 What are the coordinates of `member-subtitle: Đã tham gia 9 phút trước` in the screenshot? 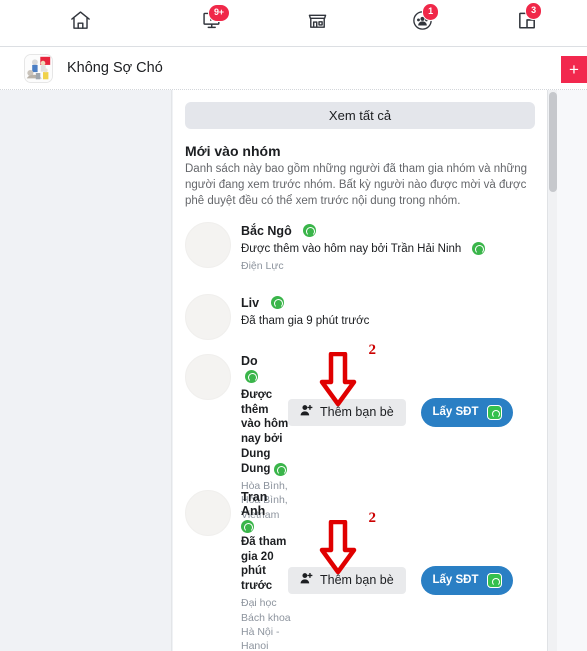 It's located at (305, 320).